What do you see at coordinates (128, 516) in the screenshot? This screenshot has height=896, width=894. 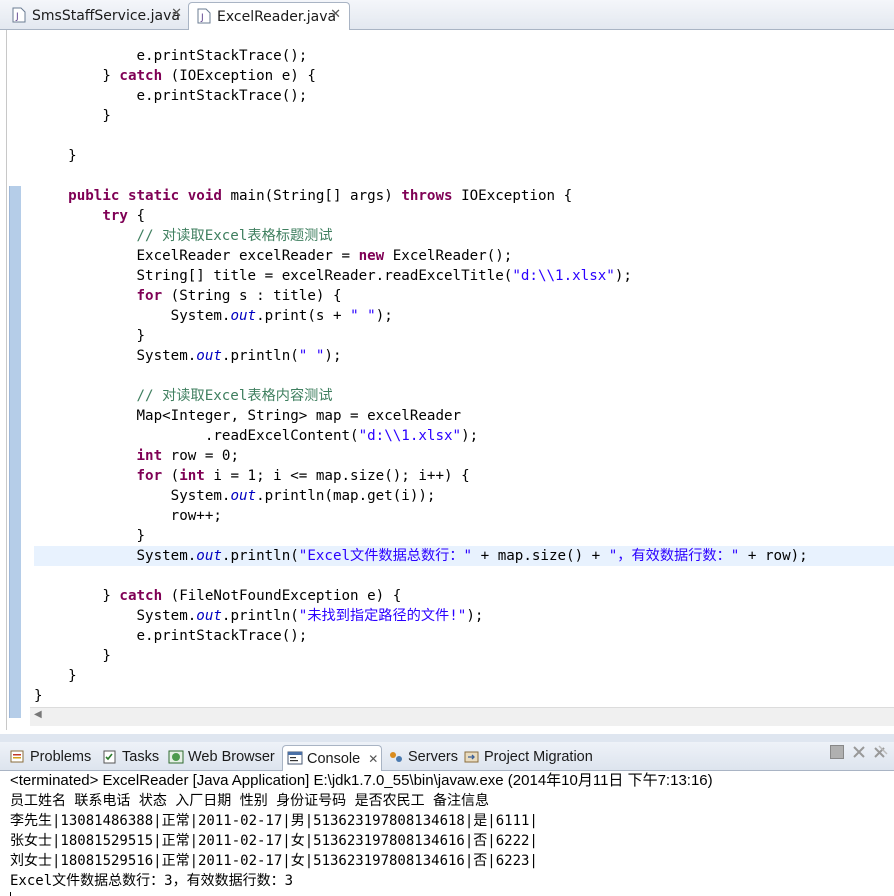 I see `code-line: row++;` at bounding box center [128, 516].